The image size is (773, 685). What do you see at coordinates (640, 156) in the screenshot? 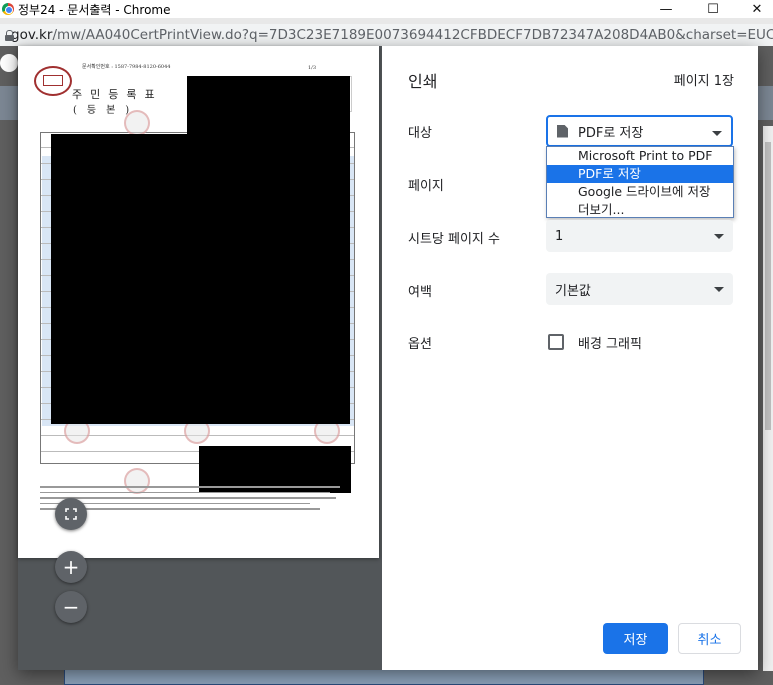
I see `dropdown-option-microsoft-print-to-pdf: Microsoft Print to PDF` at bounding box center [640, 156].